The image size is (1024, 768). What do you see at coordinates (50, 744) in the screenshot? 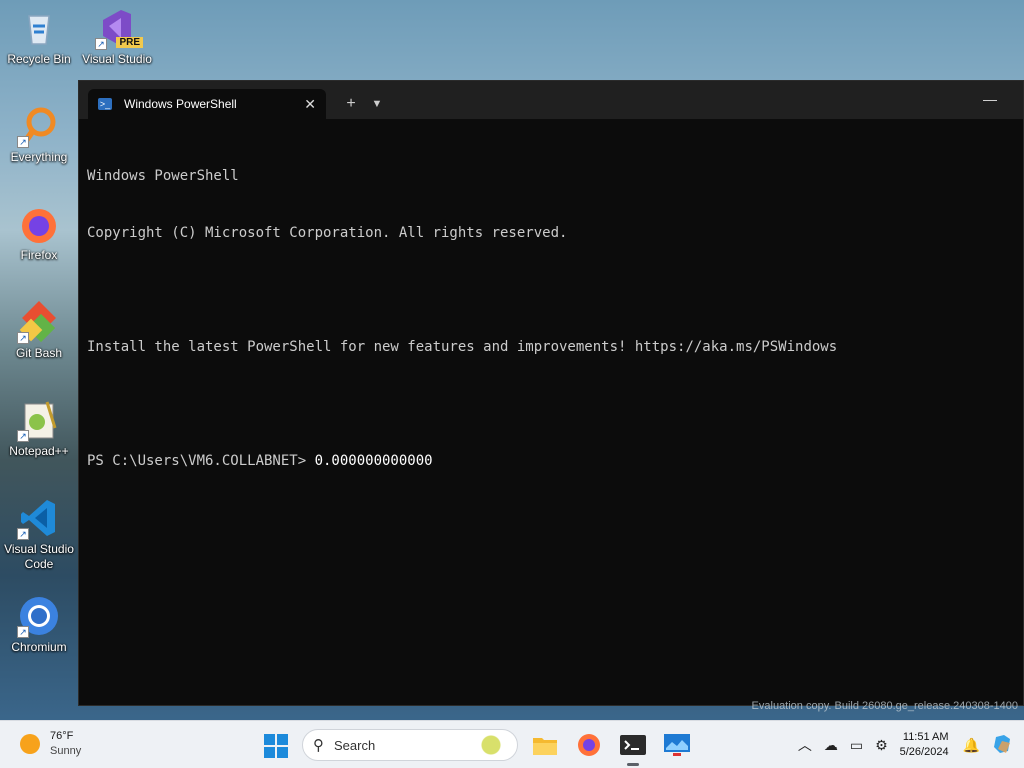
I see `weather-widget: 76°F Sunny` at bounding box center [50, 744].